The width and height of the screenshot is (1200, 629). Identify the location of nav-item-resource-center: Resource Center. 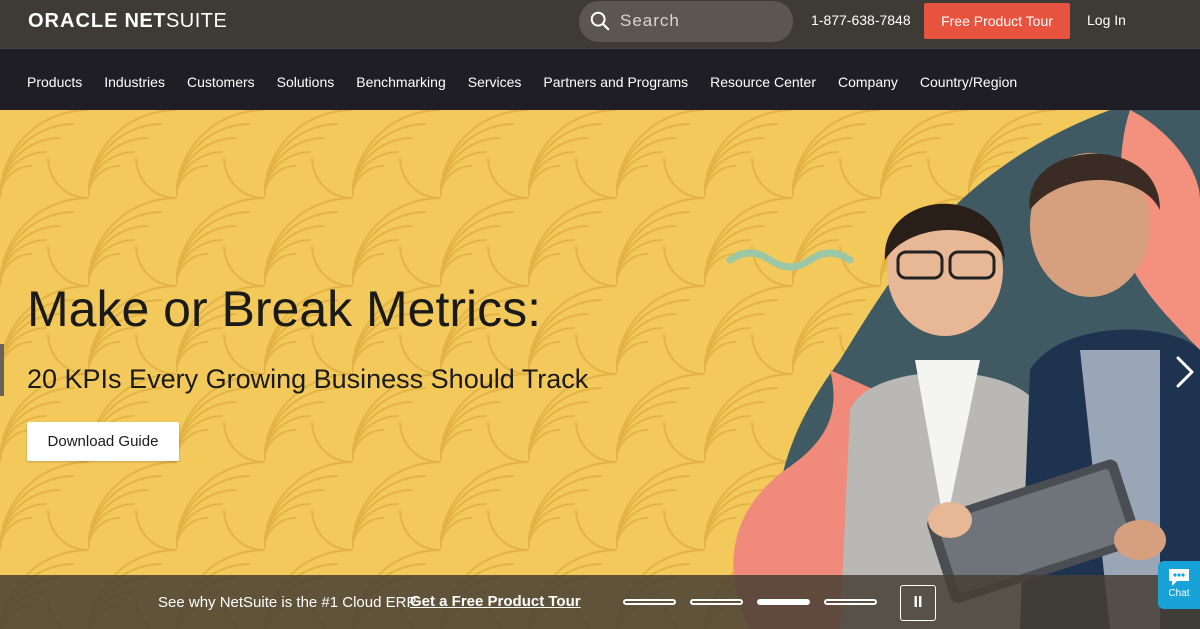
(763, 82).